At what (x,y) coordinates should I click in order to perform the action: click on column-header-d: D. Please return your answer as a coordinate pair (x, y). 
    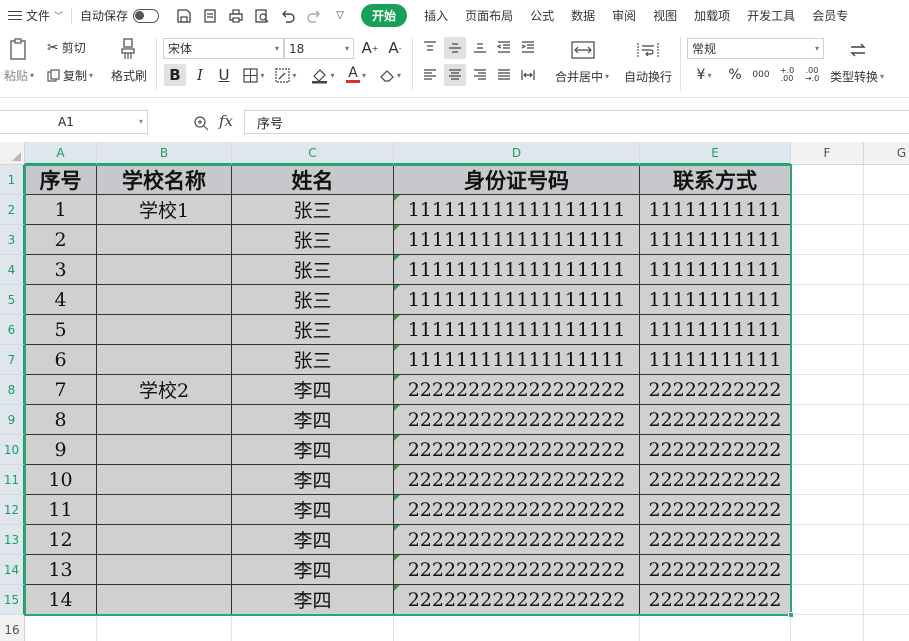
    Looking at the image, I should click on (517, 153).